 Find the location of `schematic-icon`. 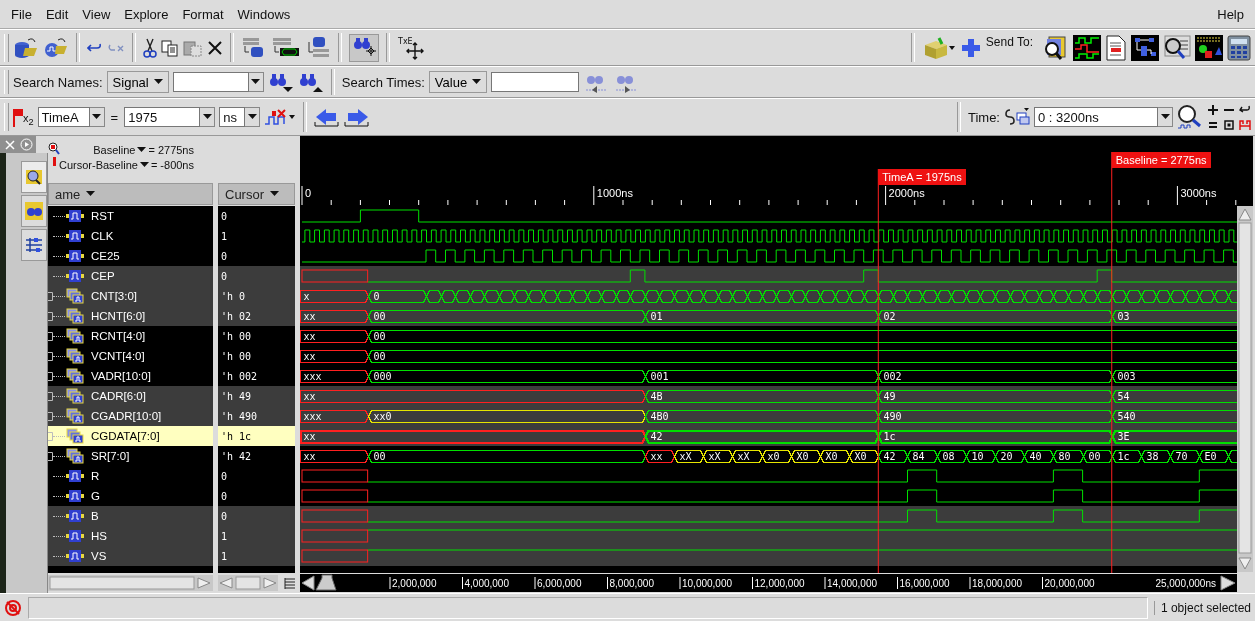

schematic-icon is located at coordinates (1145, 47).